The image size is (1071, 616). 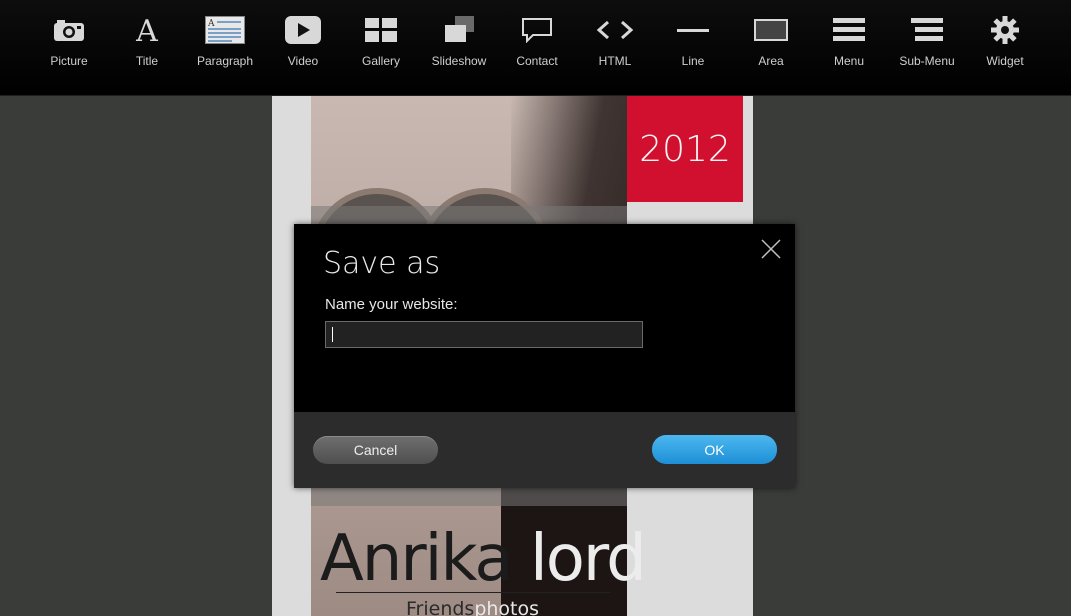 I want to click on year-text: 2012, so click(x=685, y=149).